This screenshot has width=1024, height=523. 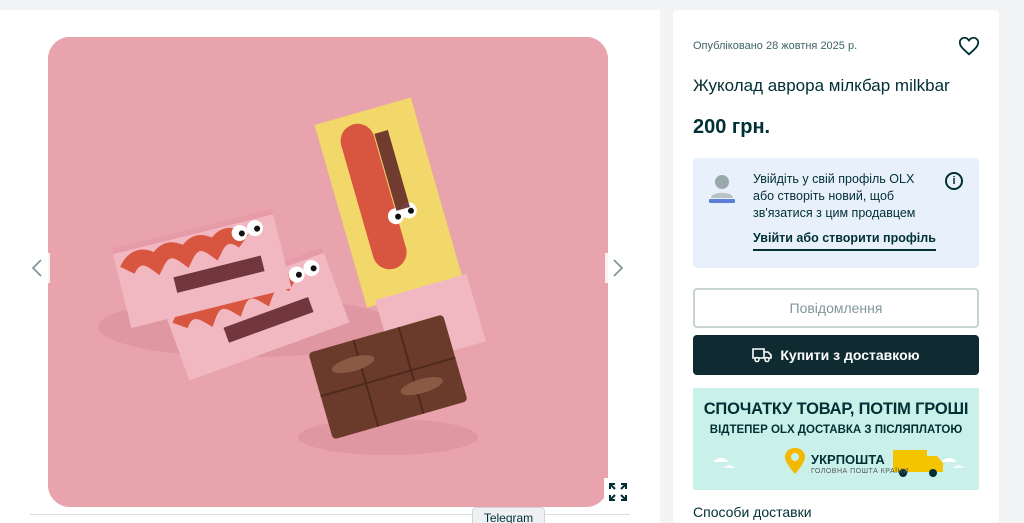 I want to click on location-pin-icon, so click(x=795, y=461).